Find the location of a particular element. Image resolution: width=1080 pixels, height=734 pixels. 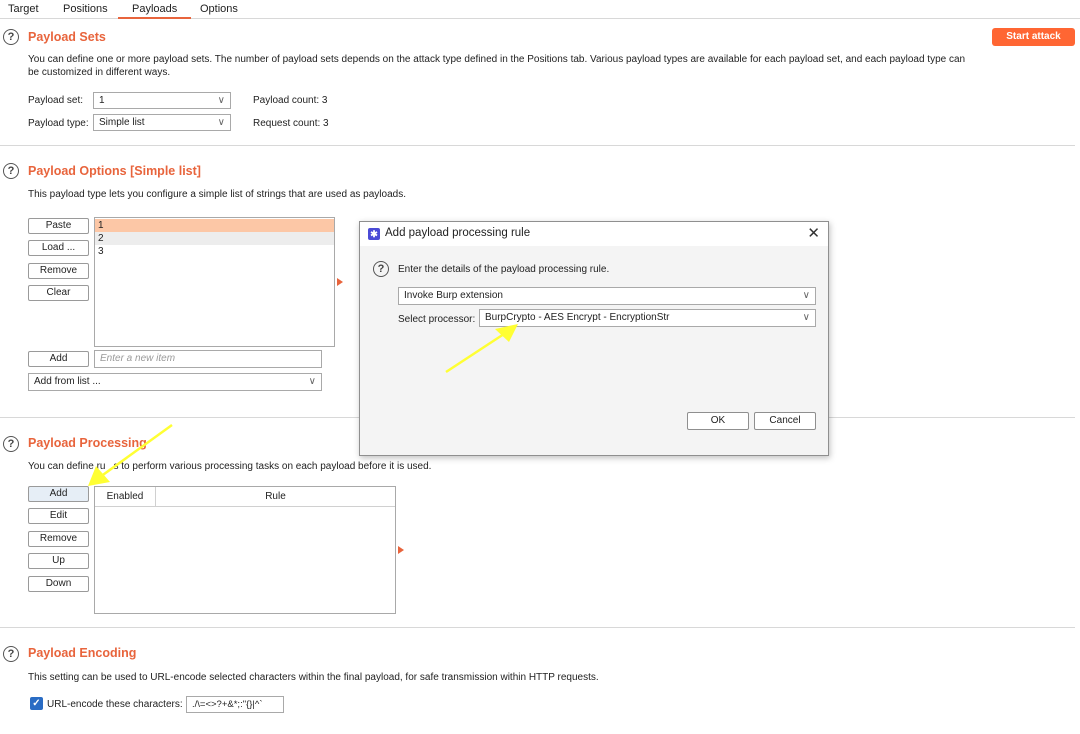

add-from-list-select: Add from list ... ∨ is located at coordinates (175, 382).